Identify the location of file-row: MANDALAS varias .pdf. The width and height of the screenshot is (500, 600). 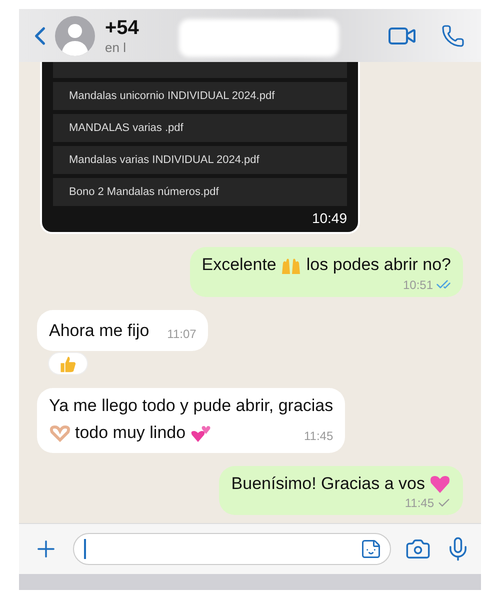
(200, 128).